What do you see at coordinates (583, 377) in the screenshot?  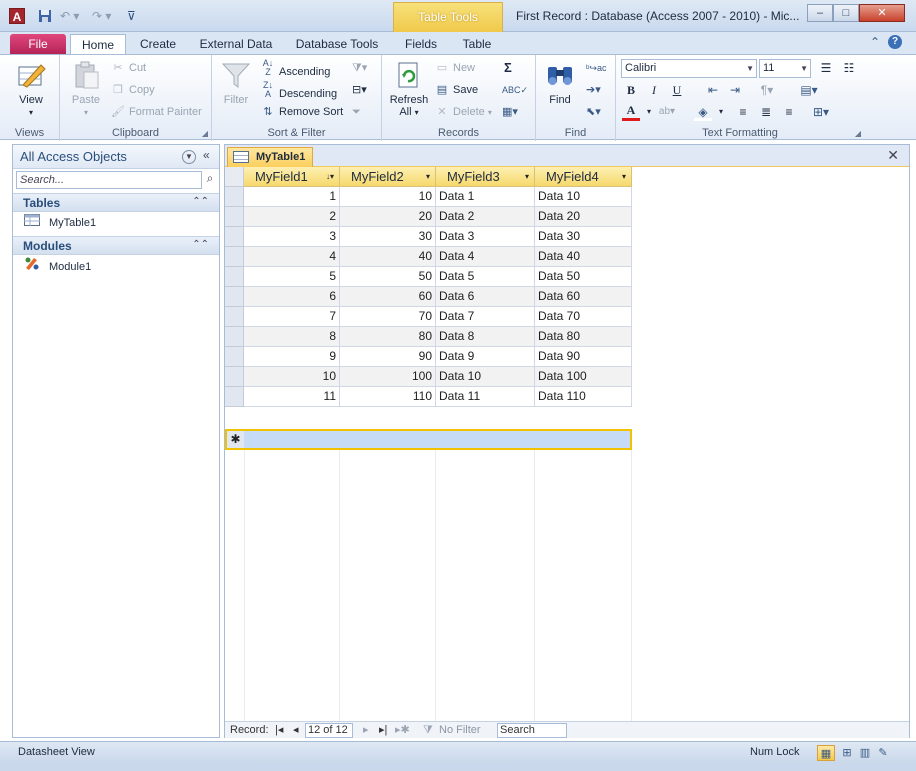 I see `table-cell: Data 100` at bounding box center [583, 377].